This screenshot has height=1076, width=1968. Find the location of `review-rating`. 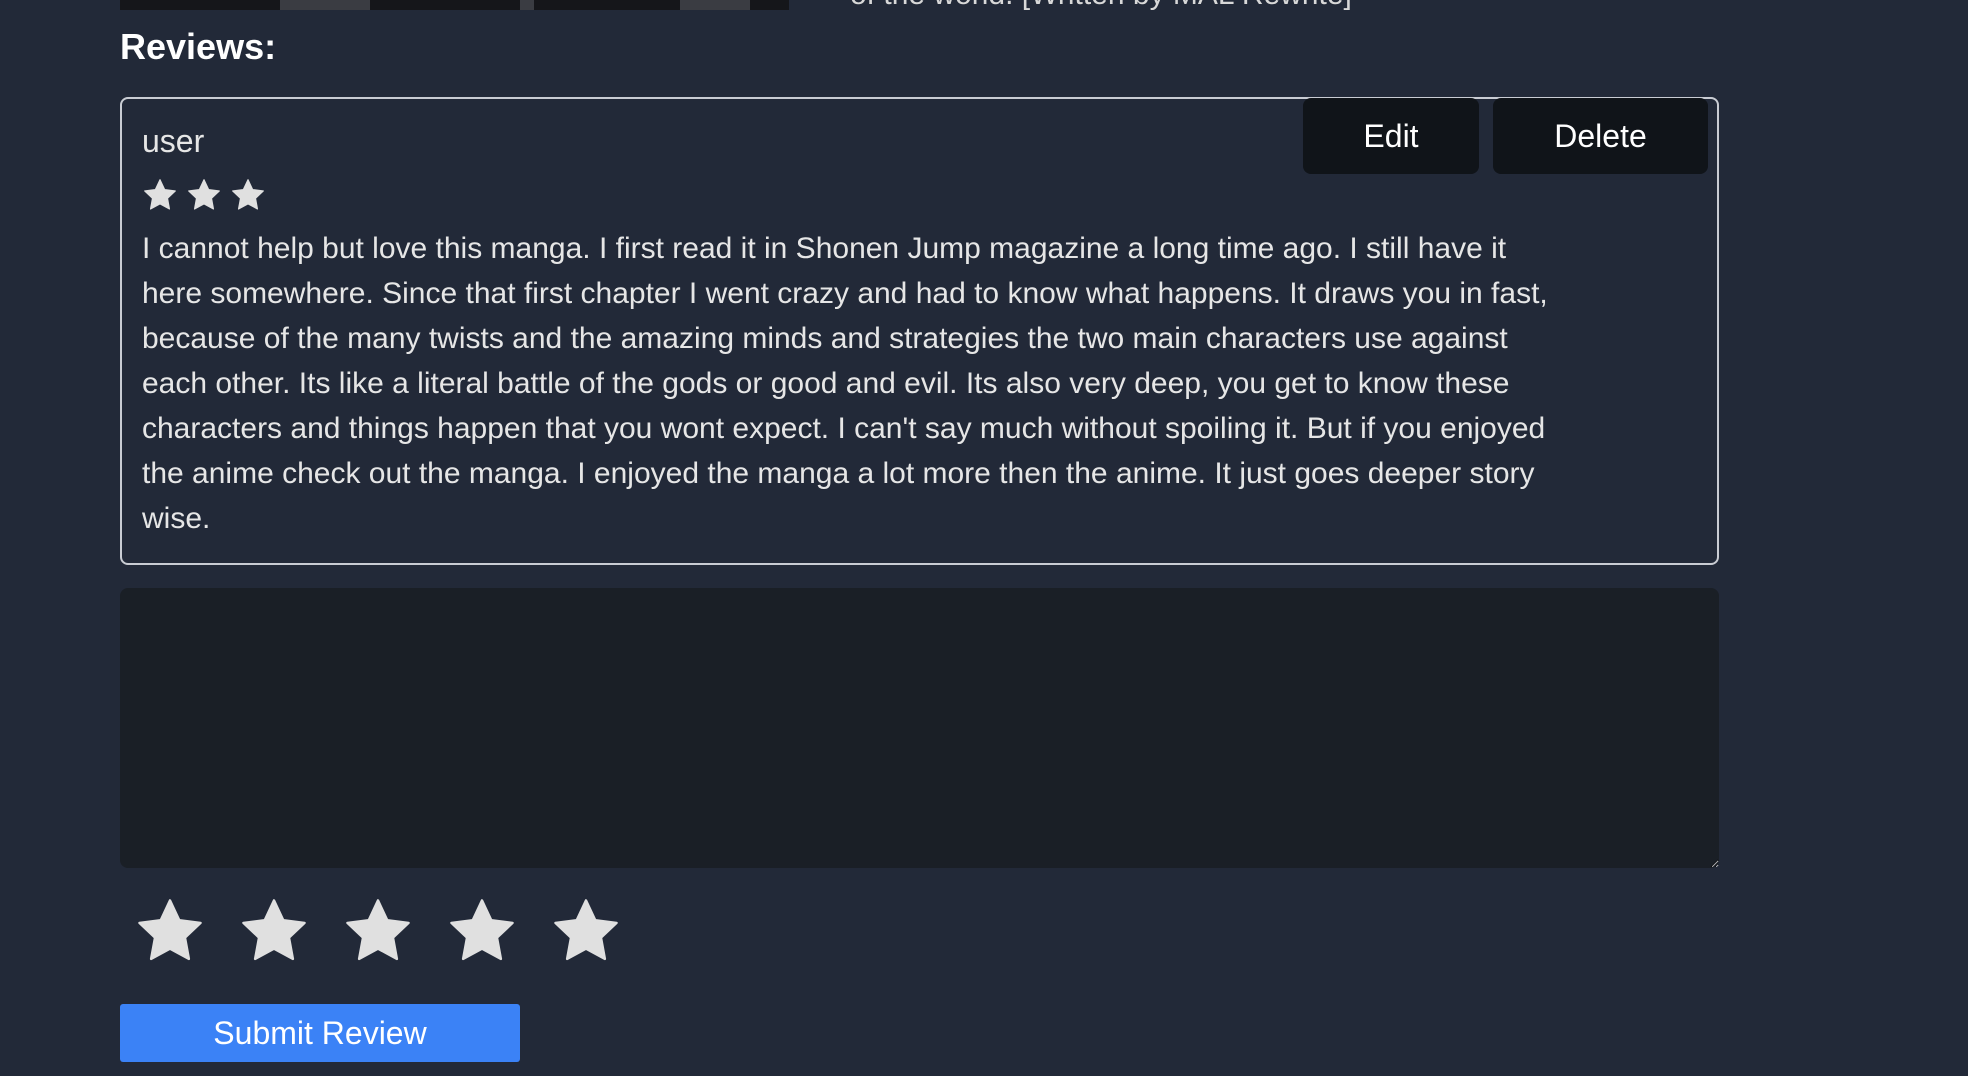

review-rating is located at coordinates (204, 195).